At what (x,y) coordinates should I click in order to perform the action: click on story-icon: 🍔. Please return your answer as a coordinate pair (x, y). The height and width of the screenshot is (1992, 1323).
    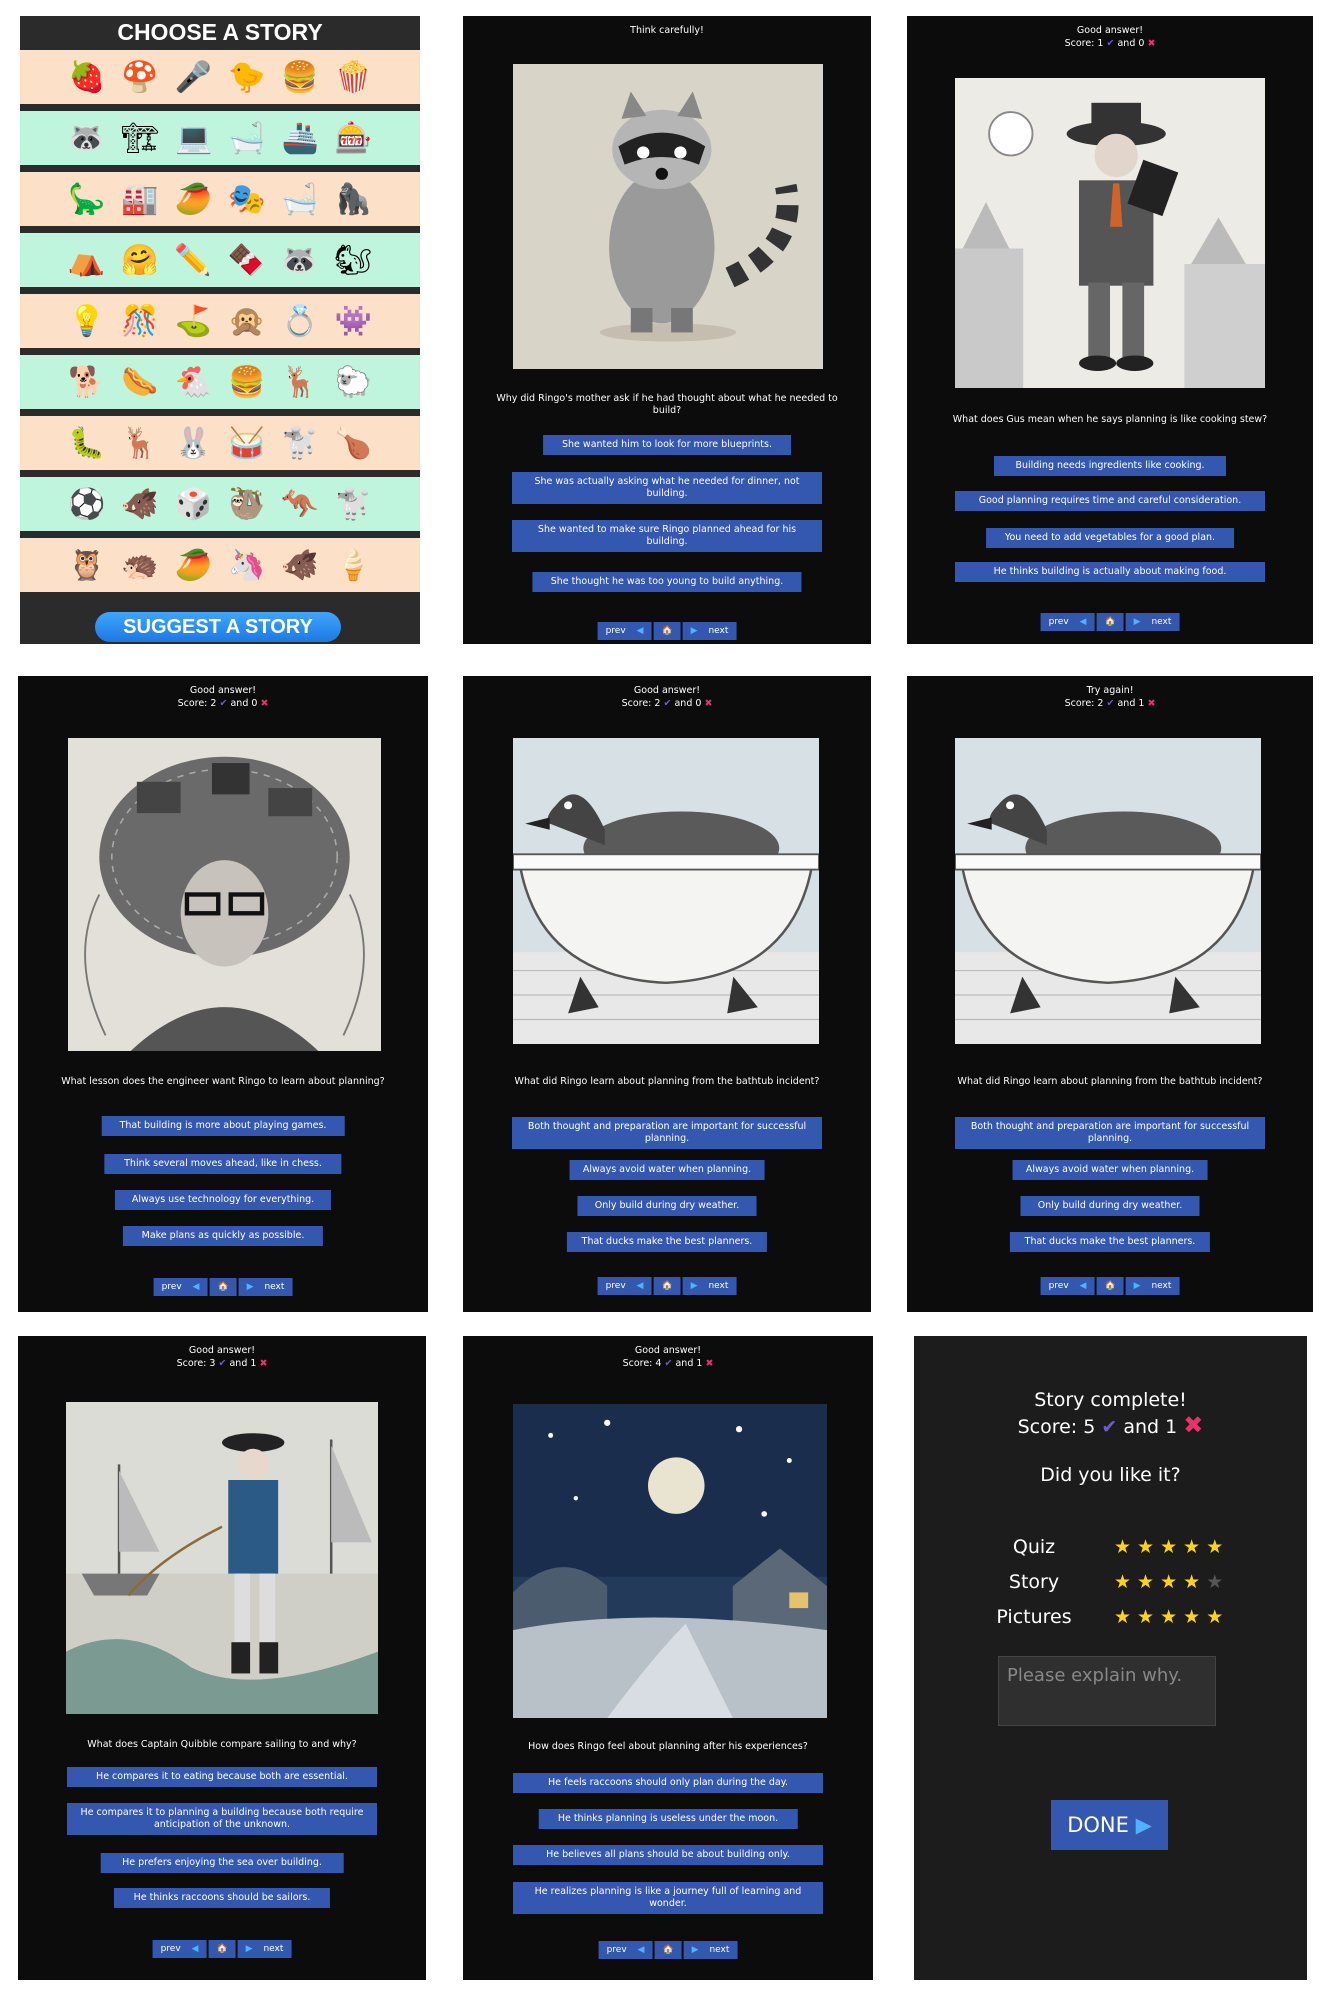
    Looking at the image, I should click on (246, 382).